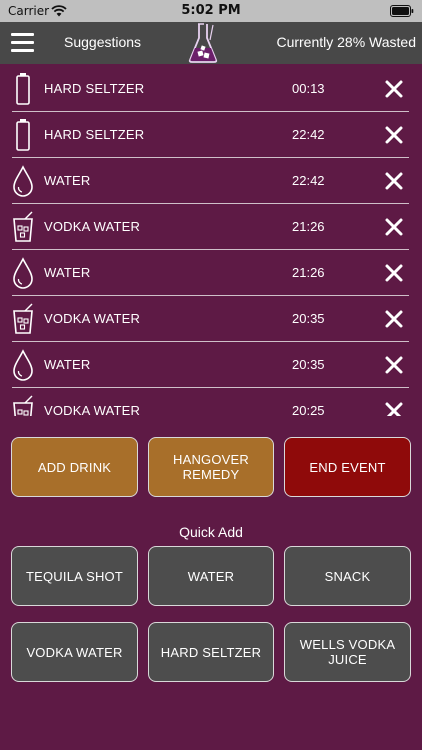 The height and width of the screenshot is (750, 422). I want to click on hamburger-menu-icon, so click(22, 43).